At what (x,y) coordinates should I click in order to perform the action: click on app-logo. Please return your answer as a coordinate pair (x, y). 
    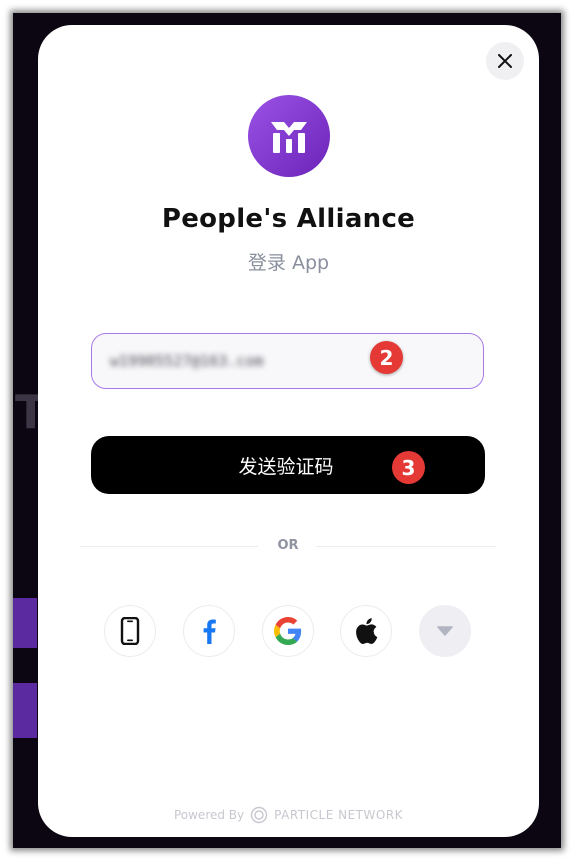
    Looking at the image, I should click on (289, 136).